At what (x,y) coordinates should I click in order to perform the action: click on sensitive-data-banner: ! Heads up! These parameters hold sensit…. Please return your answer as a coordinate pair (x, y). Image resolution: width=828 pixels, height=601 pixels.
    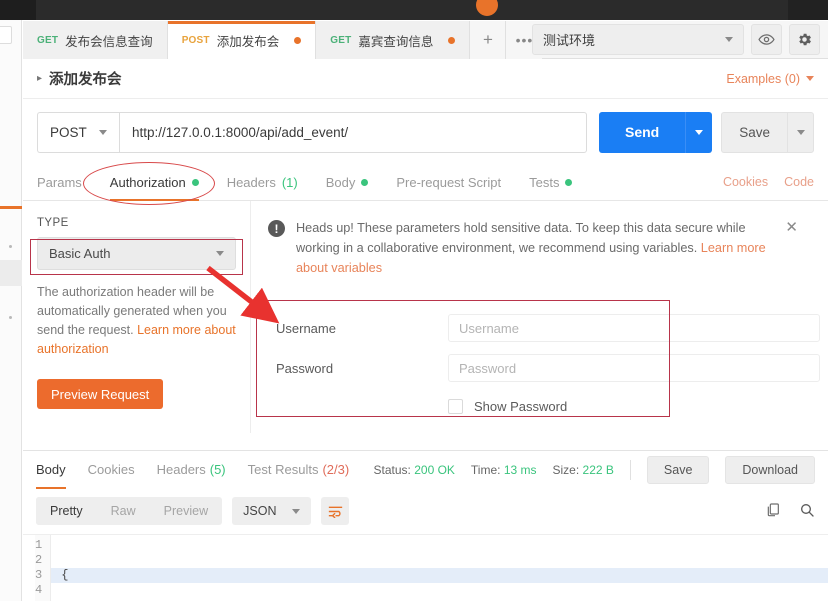
    Looking at the image, I should click on (544, 246).